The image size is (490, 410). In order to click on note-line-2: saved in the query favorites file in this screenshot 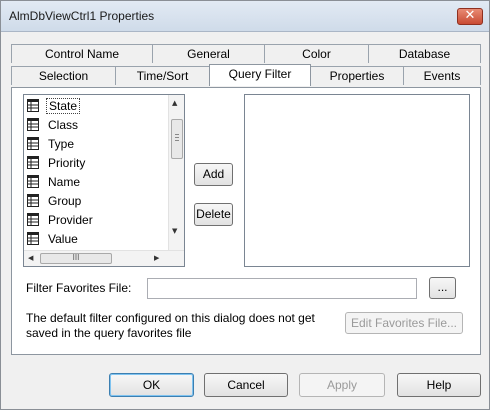, I will do `click(109, 333)`.